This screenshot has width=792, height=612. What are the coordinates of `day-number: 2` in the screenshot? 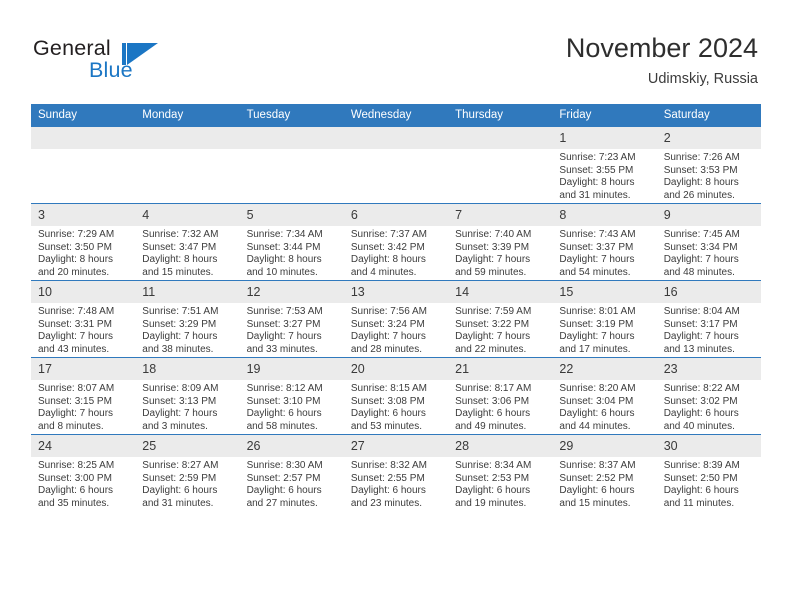 It's located at (708, 138).